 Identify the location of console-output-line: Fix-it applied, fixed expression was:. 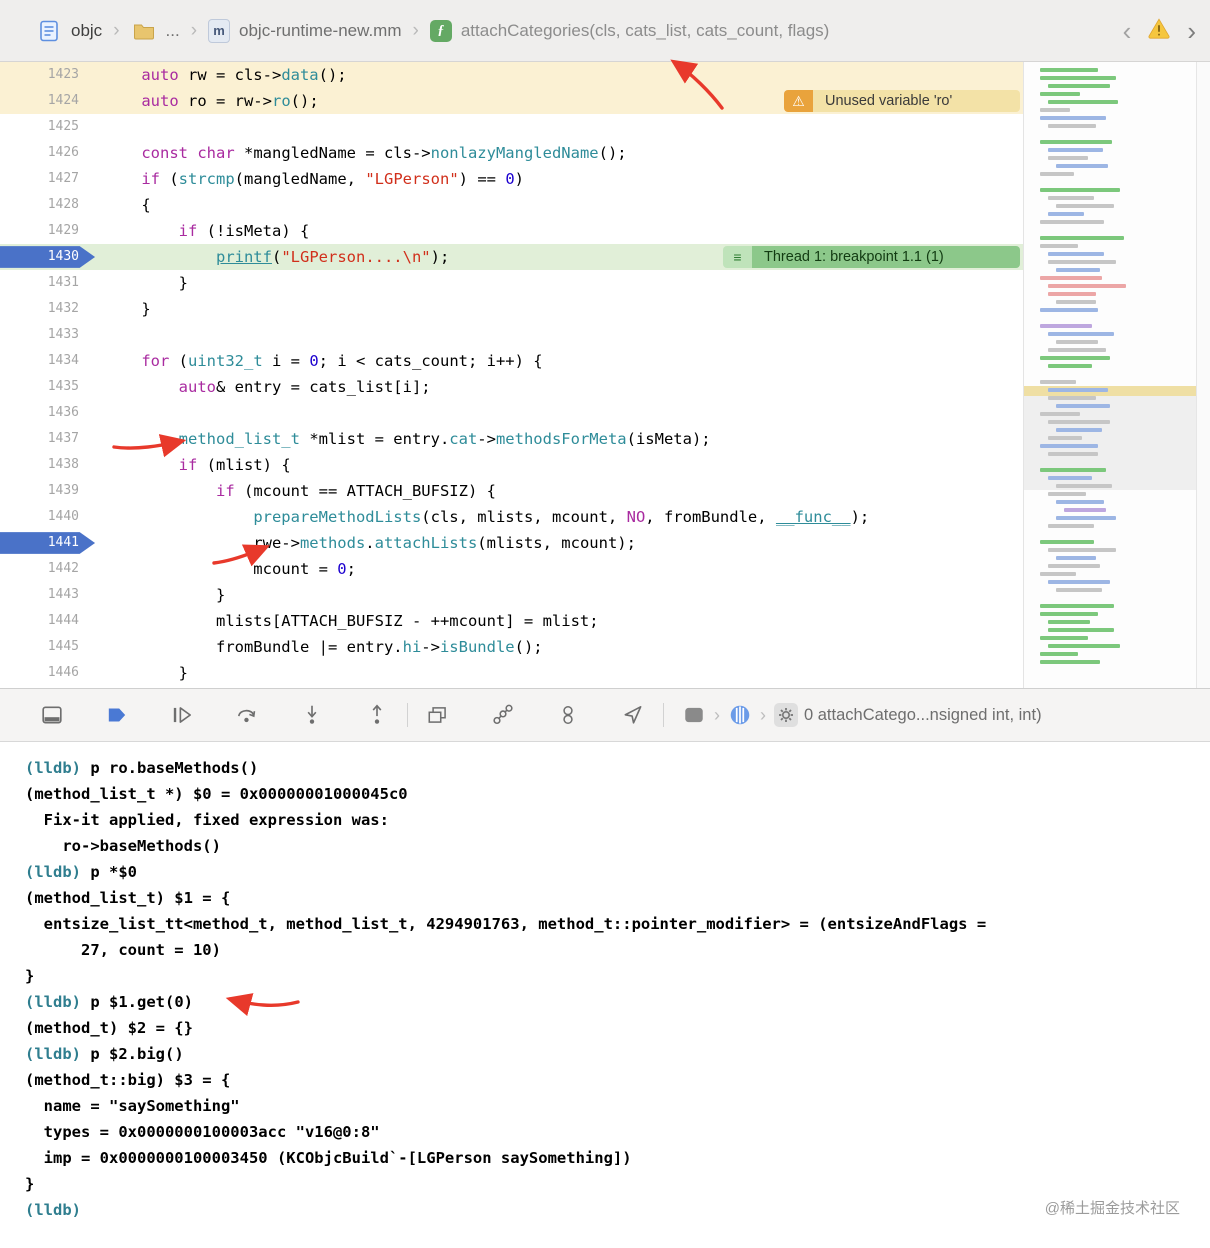
(617, 820).